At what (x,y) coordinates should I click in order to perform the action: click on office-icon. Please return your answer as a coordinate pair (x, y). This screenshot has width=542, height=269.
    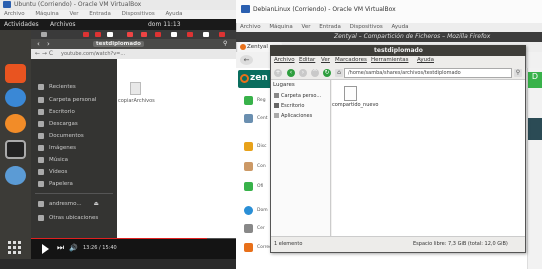
    Looking at the image, I should click on (248, 186).